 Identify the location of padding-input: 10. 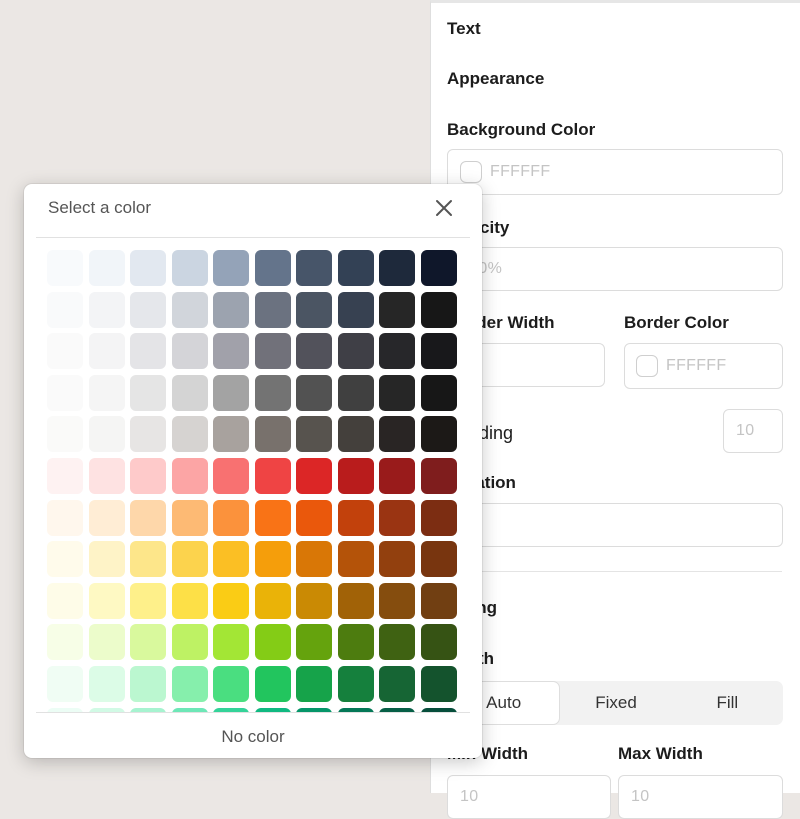
(753, 431).